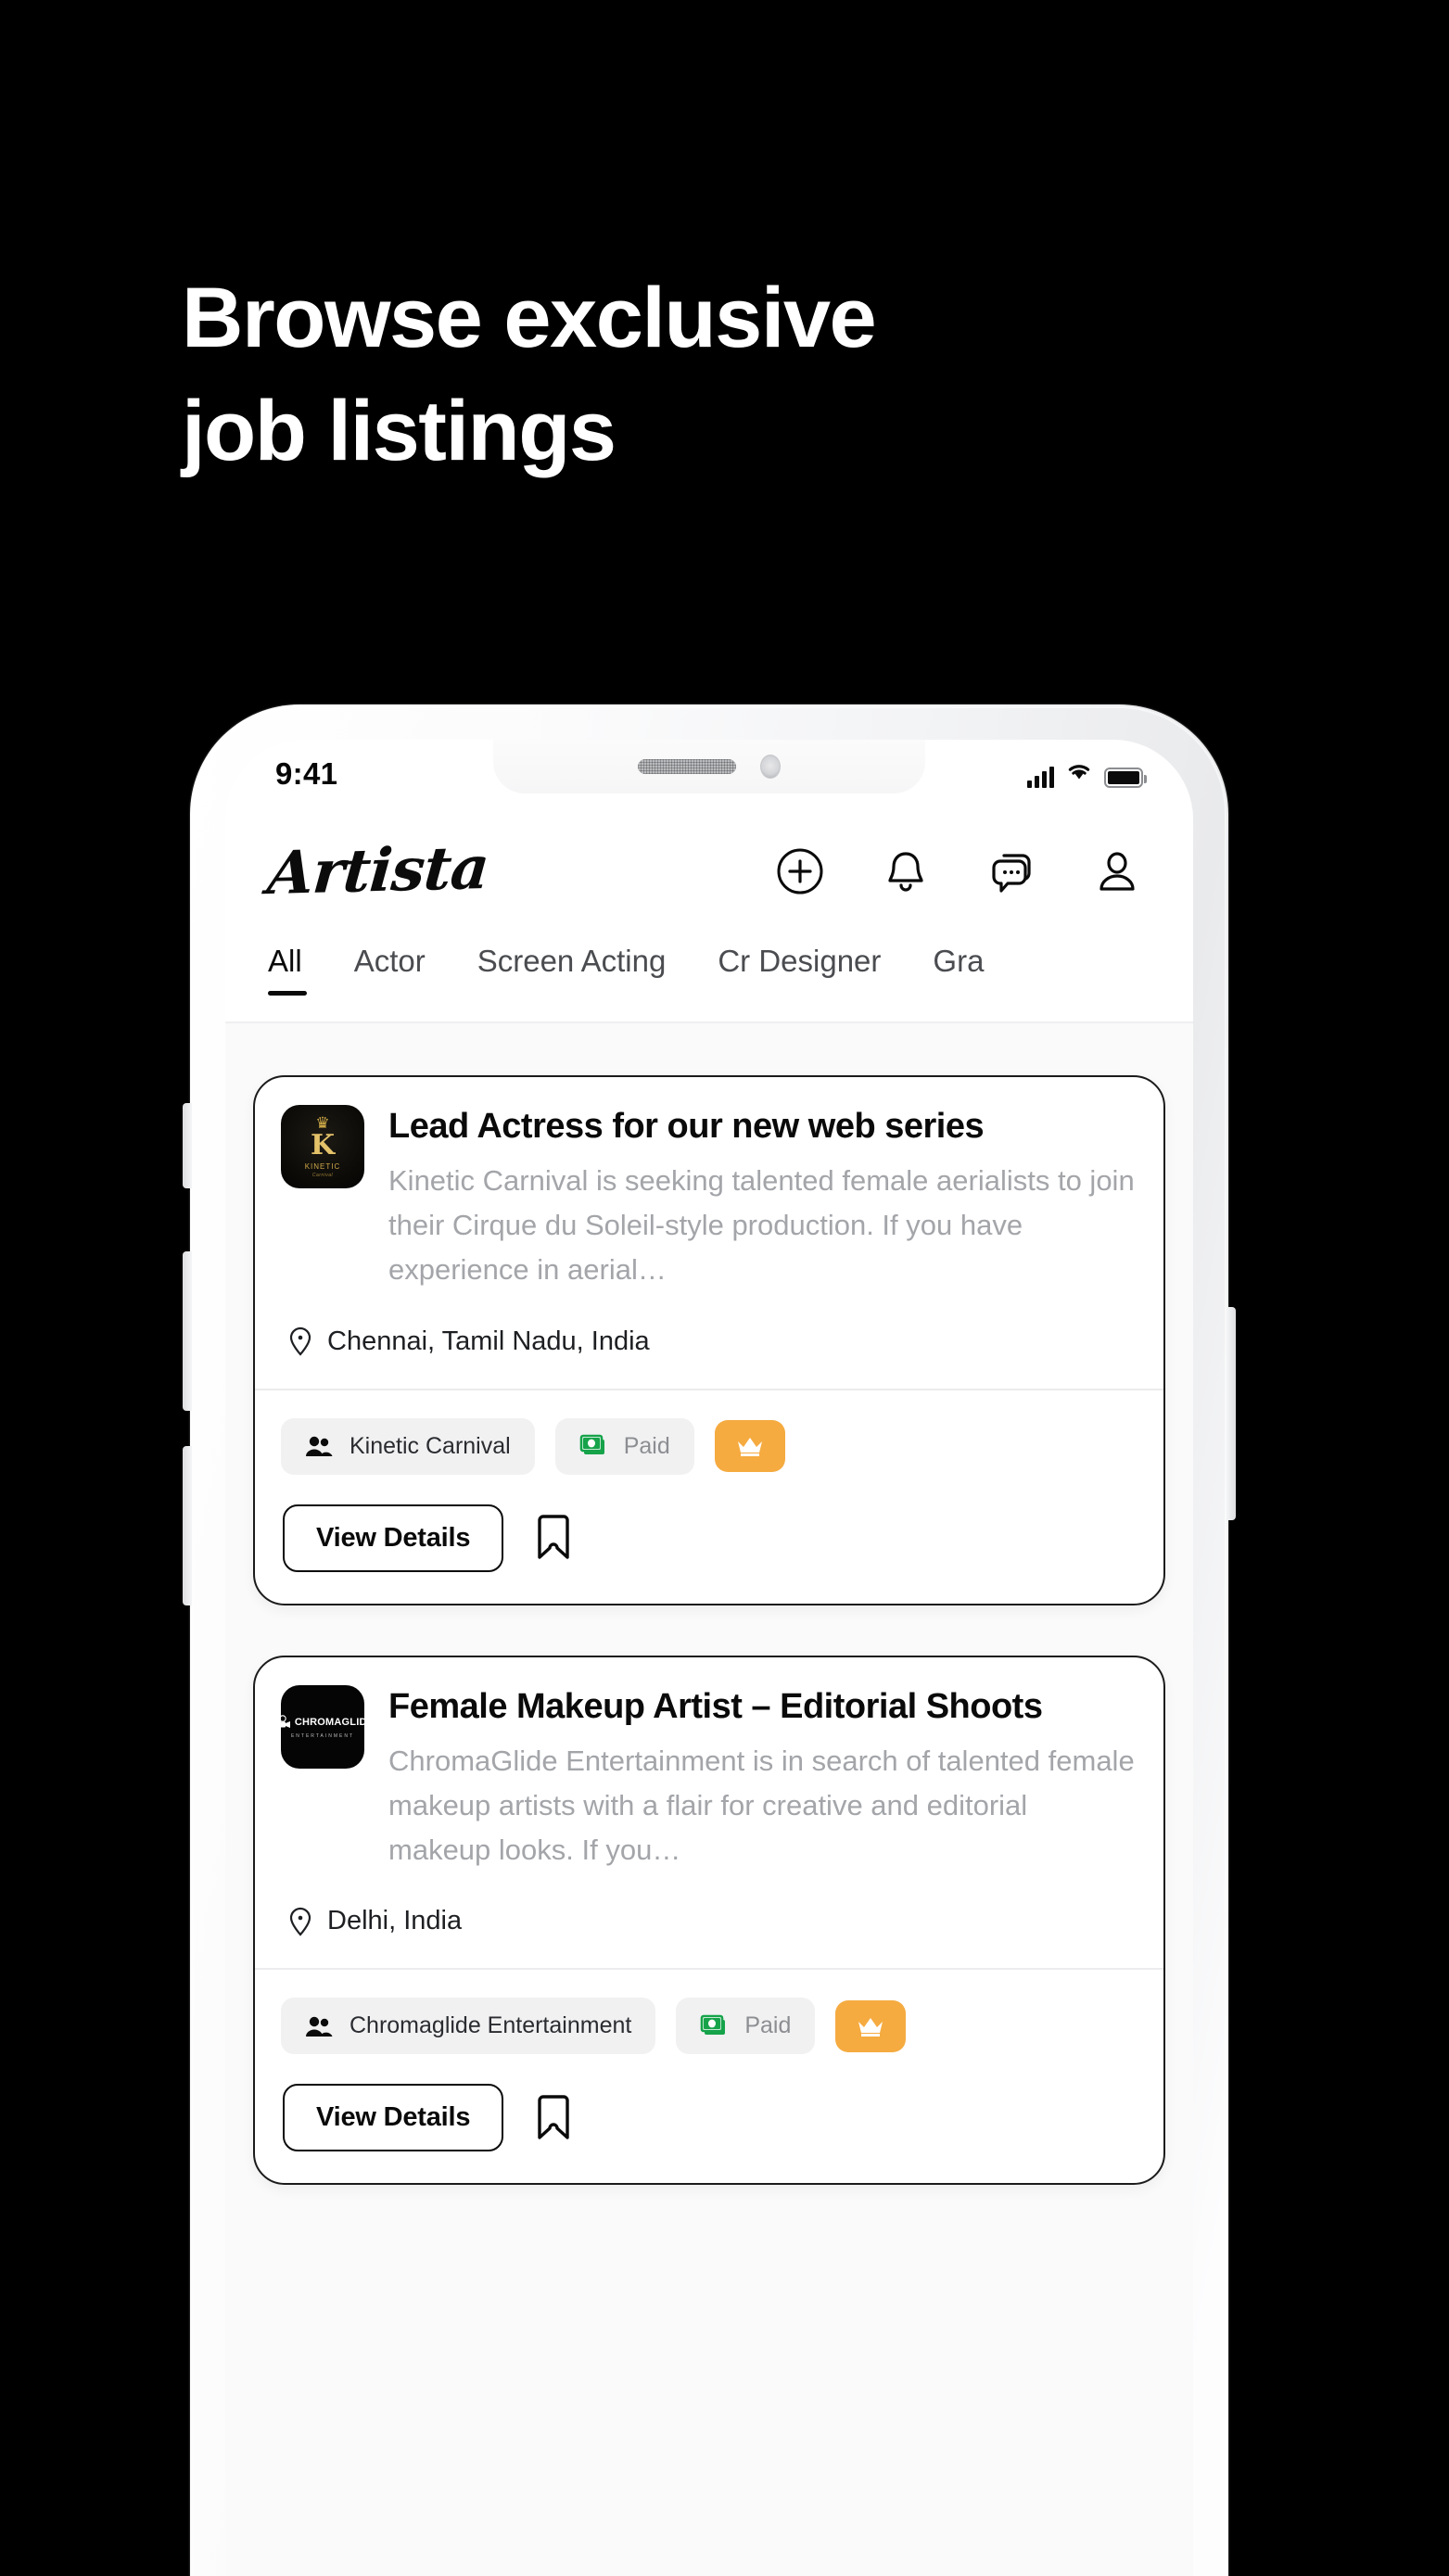 This screenshot has height=2576, width=1449. What do you see at coordinates (488, 1341) in the screenshot?
I see `job-location-text: Chennai, Tamil Nadu, India` at bounding box center [488, 1341].